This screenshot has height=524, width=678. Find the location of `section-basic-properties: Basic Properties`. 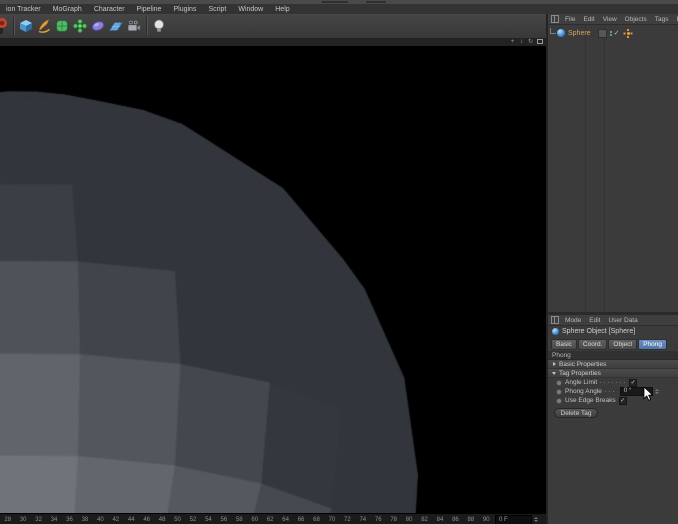

section-basic-properties: Basic Properties is located at coordinates (613, 364).